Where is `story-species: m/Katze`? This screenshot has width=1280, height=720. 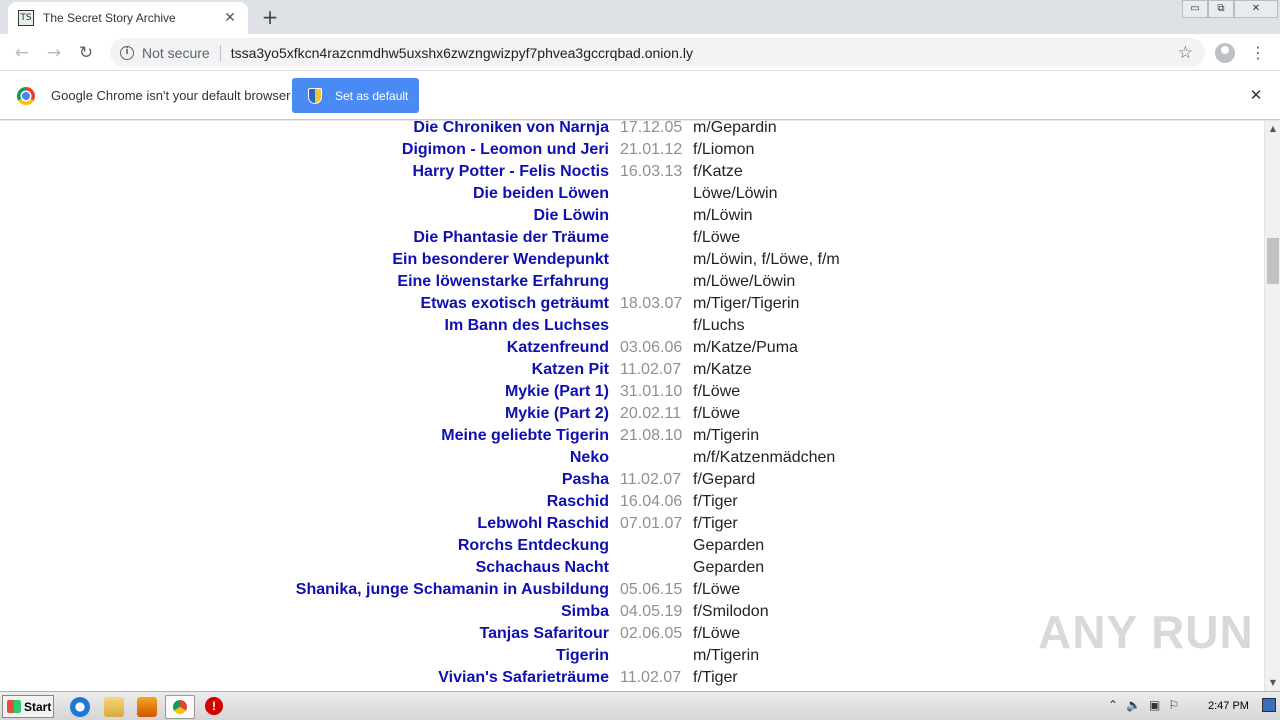 story-species: m/Katze is located at coordinates (722, 369).